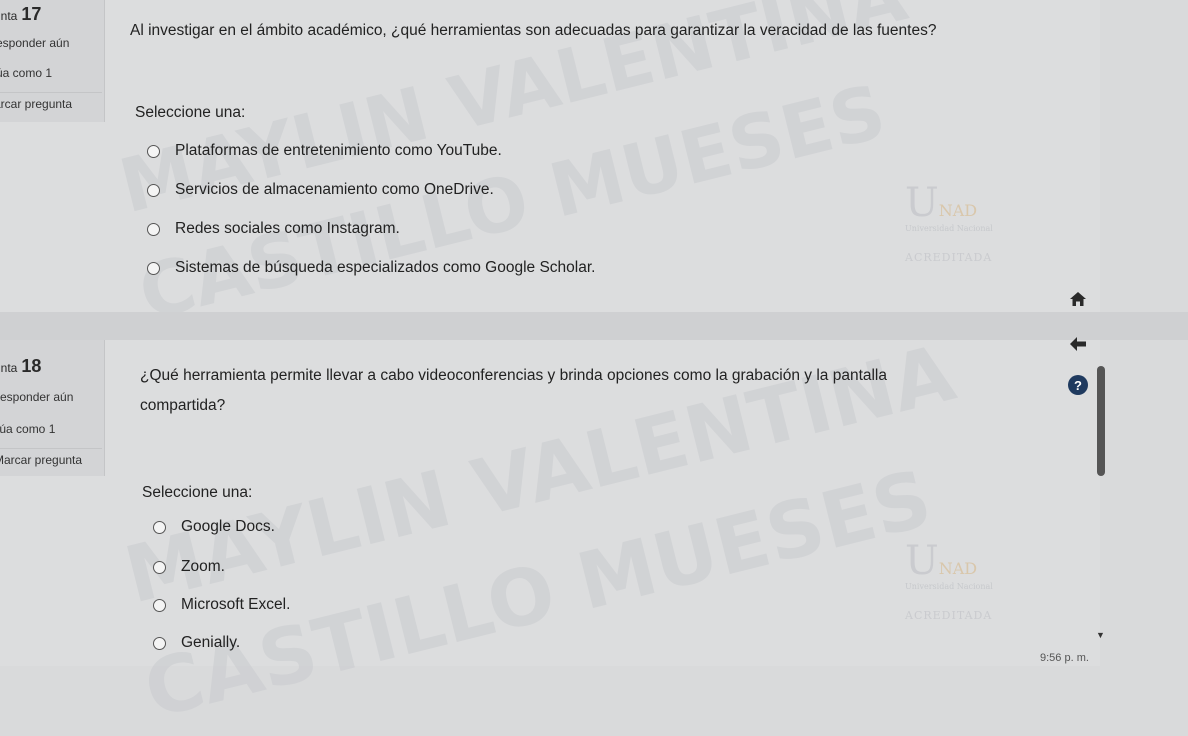 This screenshot has width=1188, height=736. What do you see at coordinates (31, 366) in the screenshot?
I see `question-number: 18` at bounding box center [31, 366].